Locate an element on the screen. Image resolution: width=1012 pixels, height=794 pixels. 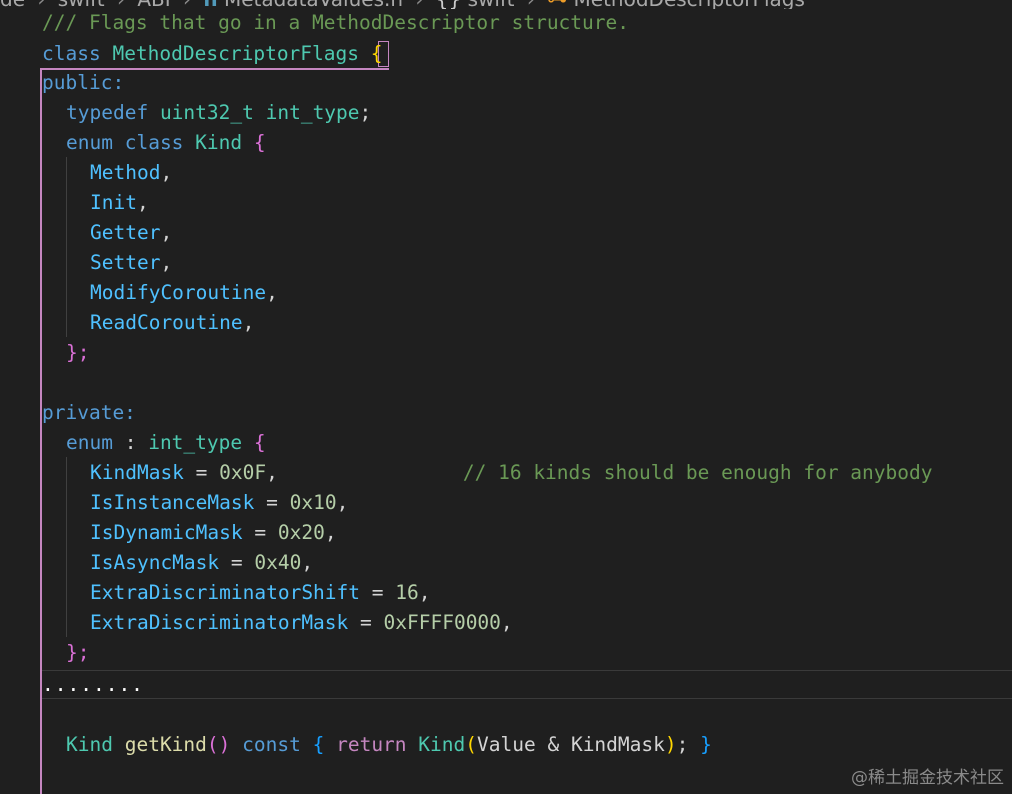
mask-name: IsDynamicMask is located at coordinates (166, 532).